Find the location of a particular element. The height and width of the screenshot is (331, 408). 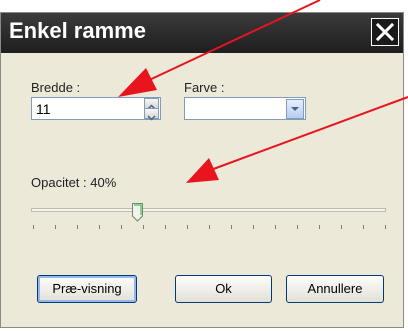

ok-button: Ok is located at coordinates (223, 289).